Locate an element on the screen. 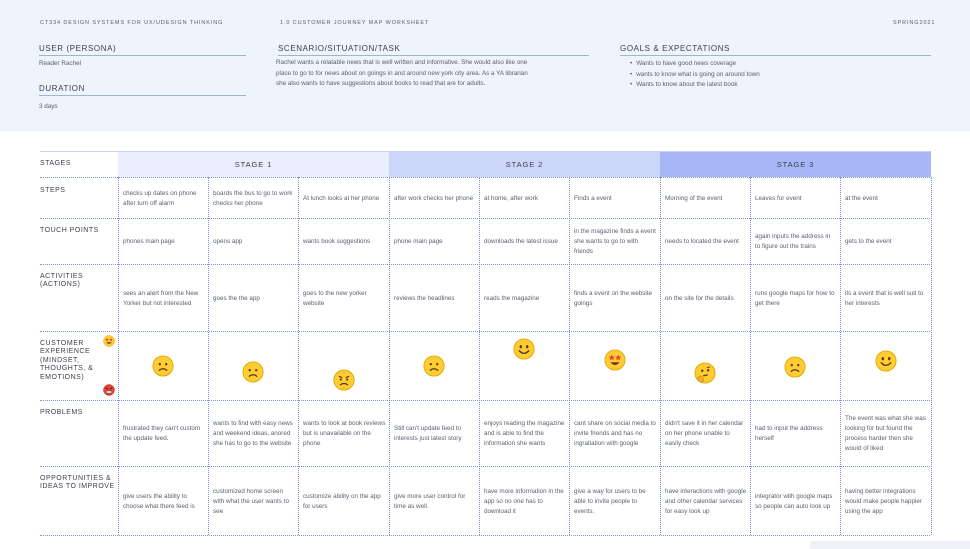 Image resolution: width=970 pixels, height=549 pixels. journey-cell-touch: wants book suggestions is located at coordinates (343, 242).